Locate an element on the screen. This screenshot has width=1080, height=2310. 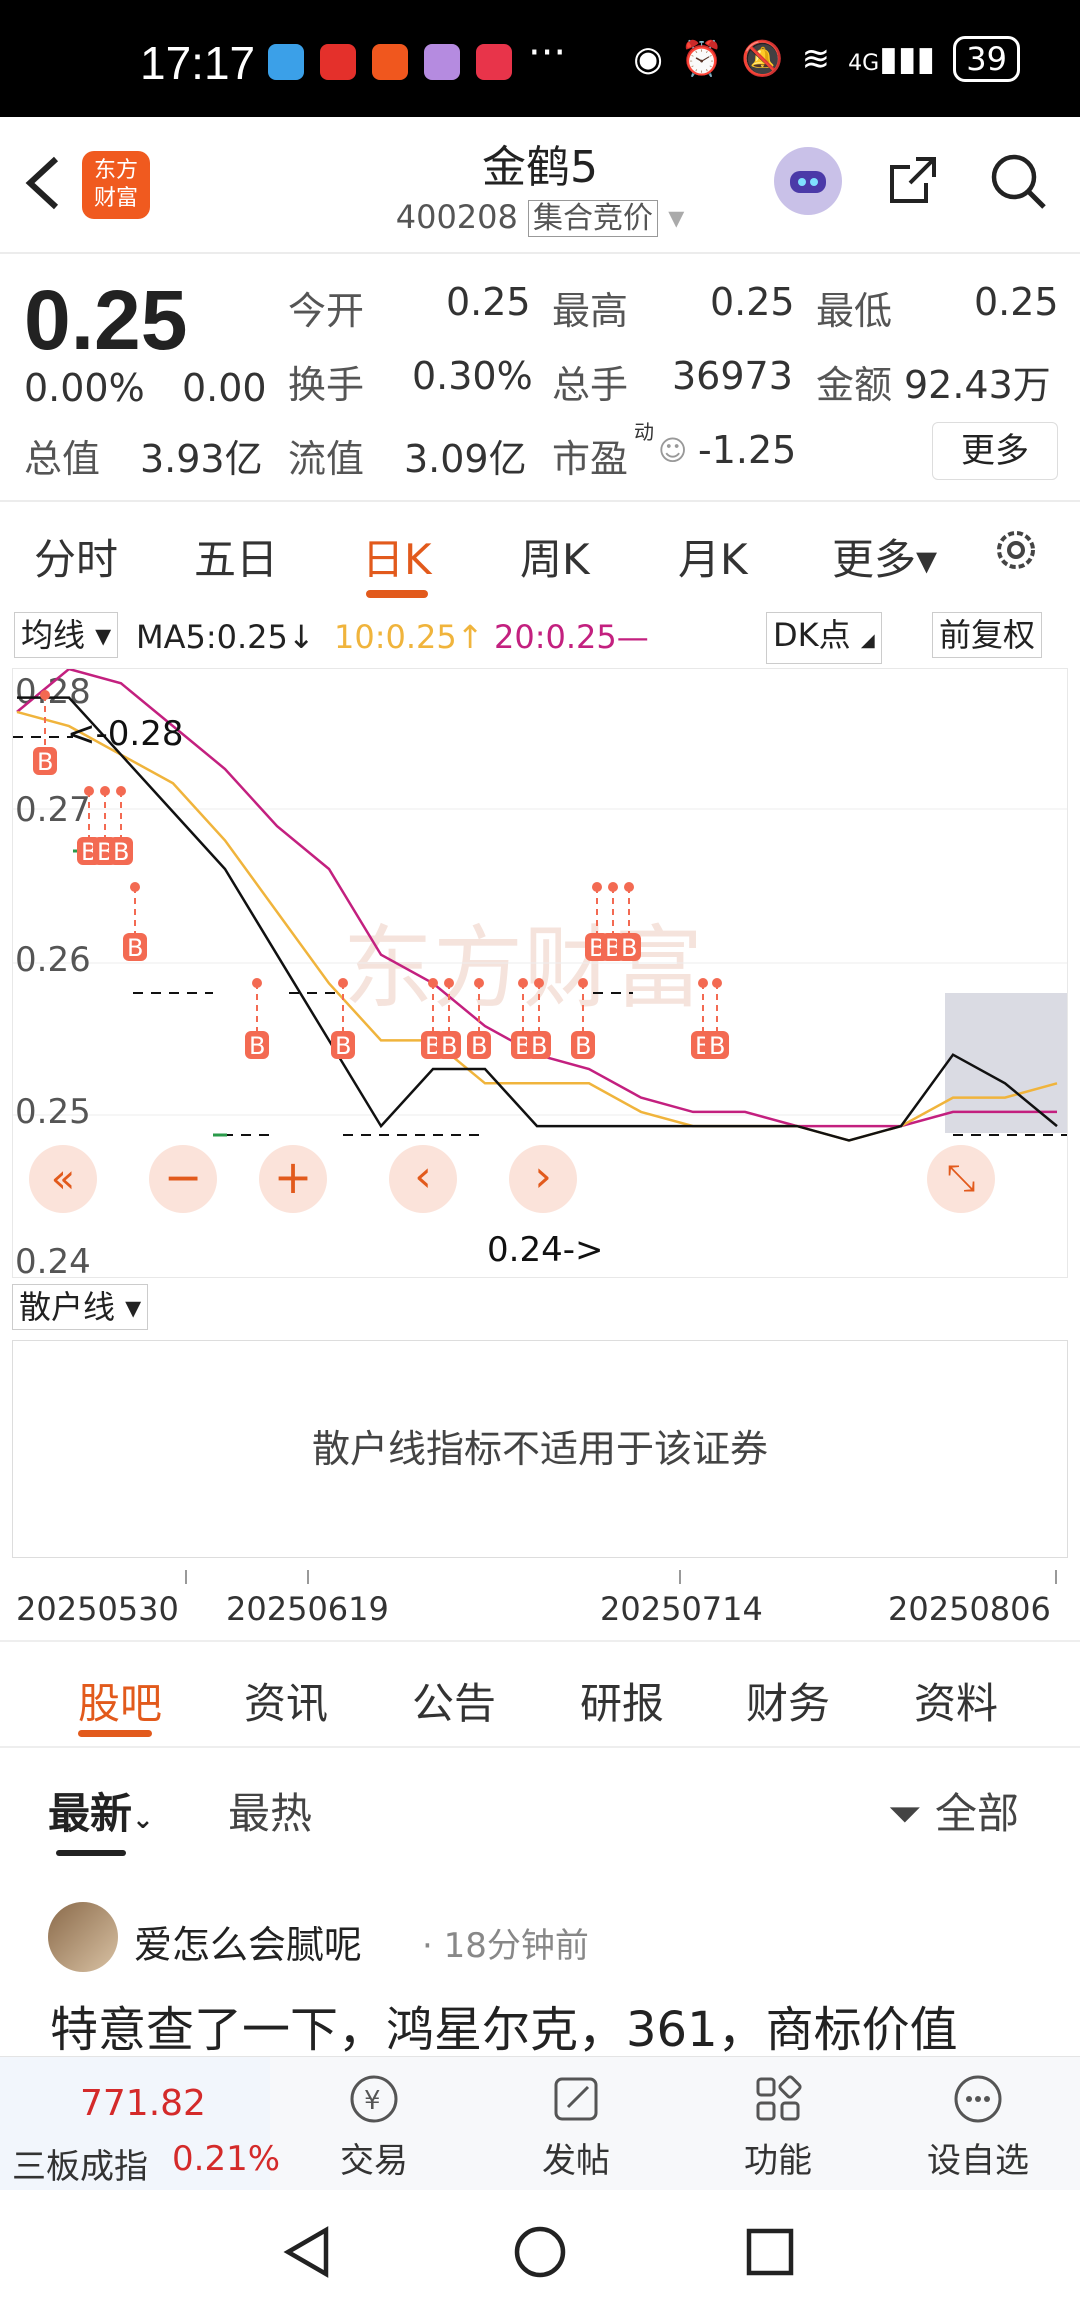
low-label: 最低 is located at coordinates (854, 311).